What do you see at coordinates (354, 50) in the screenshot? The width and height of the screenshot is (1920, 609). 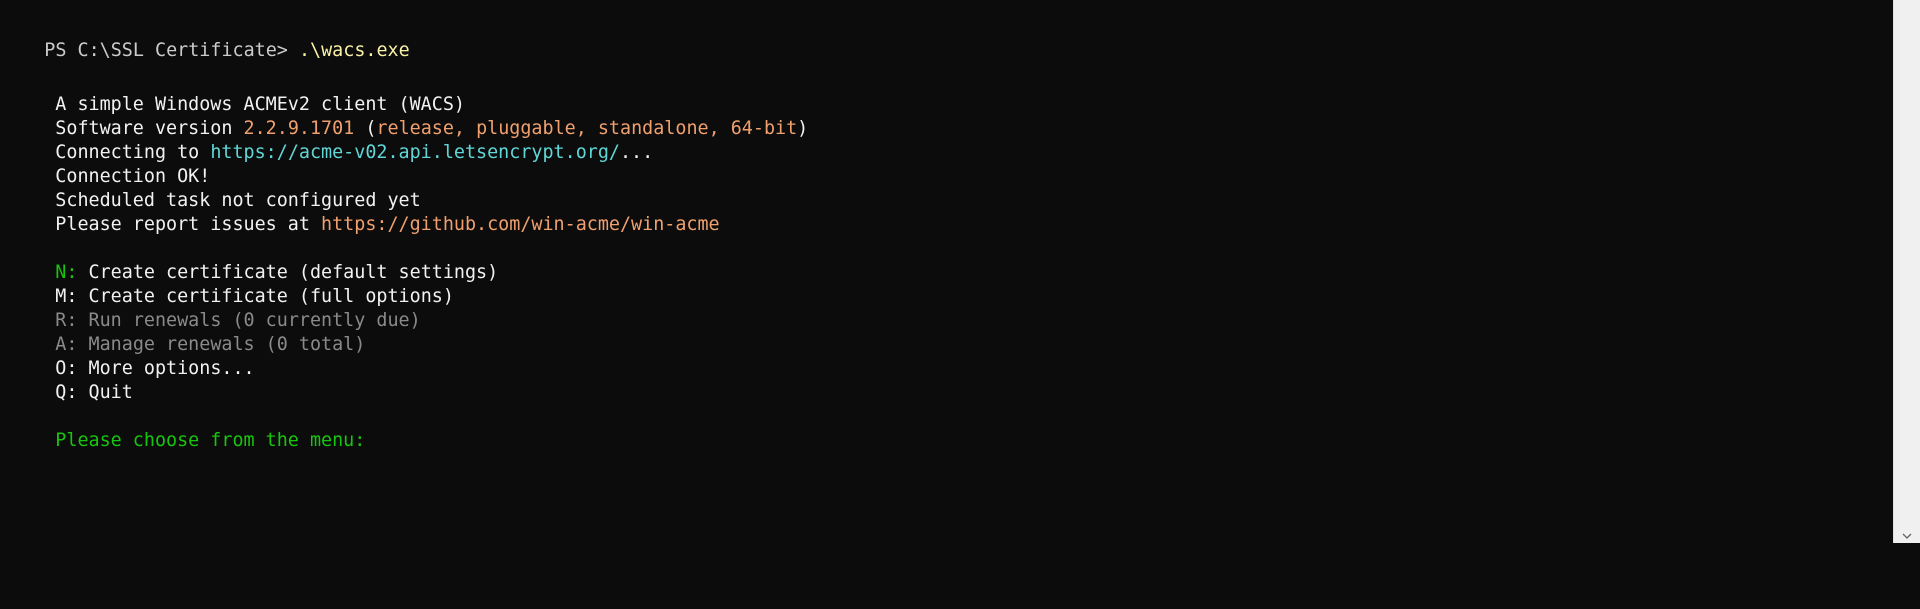 I see `prompt-command: .\wacs.exe` at bounding box center [354, 50].